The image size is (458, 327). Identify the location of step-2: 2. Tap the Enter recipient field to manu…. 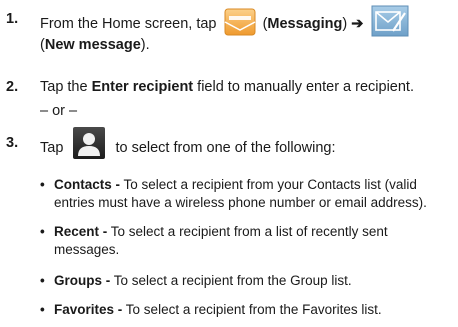
(231, 88).